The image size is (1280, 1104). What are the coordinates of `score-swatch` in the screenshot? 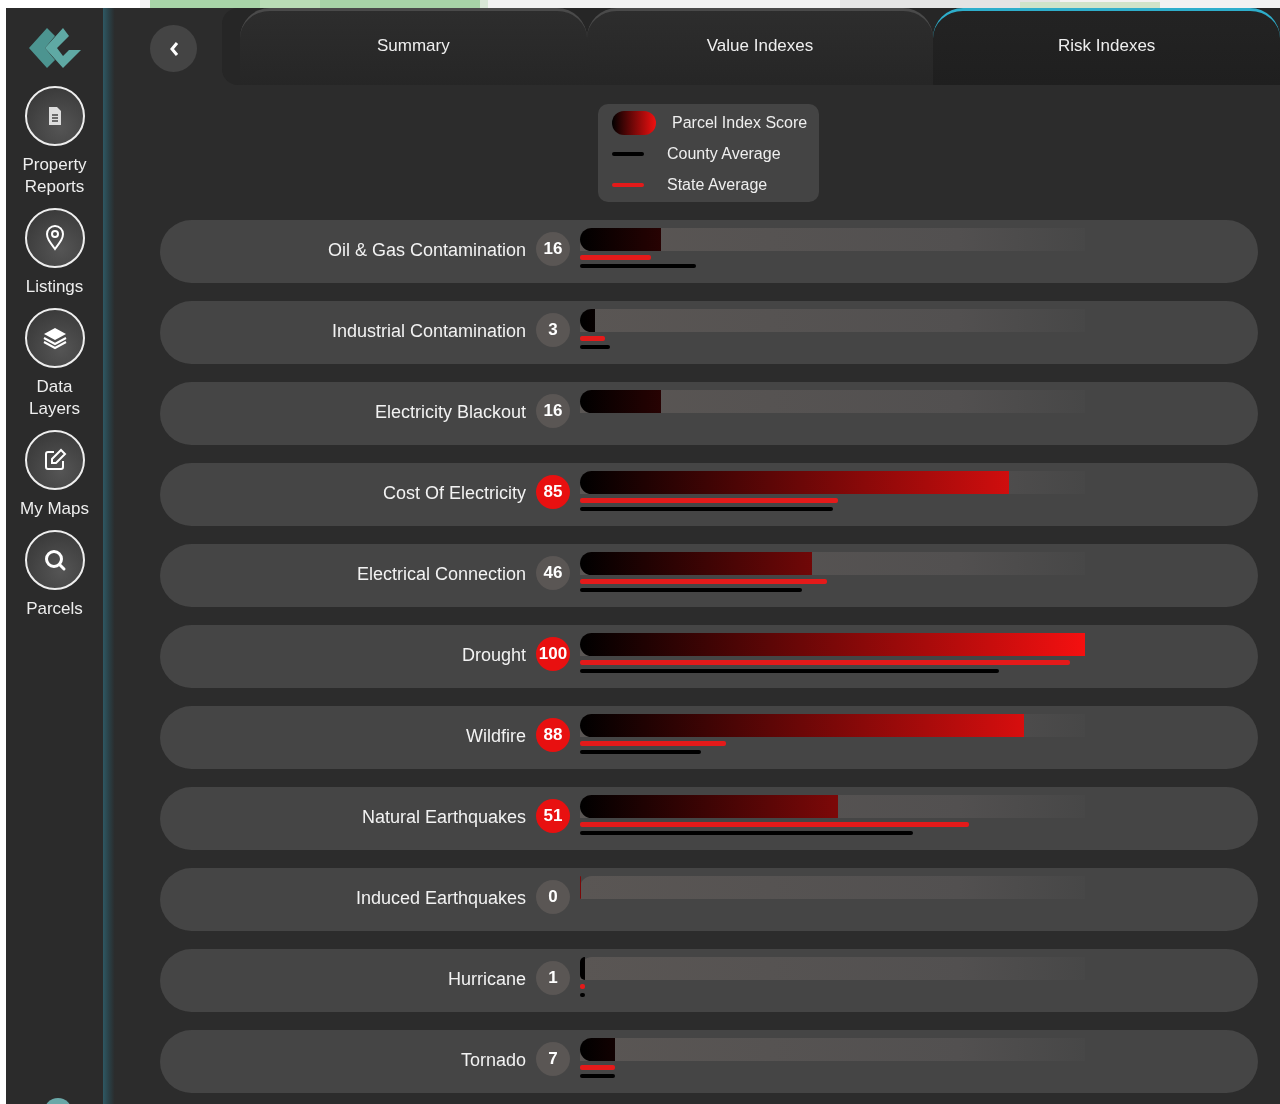 It's located at (634, 123).